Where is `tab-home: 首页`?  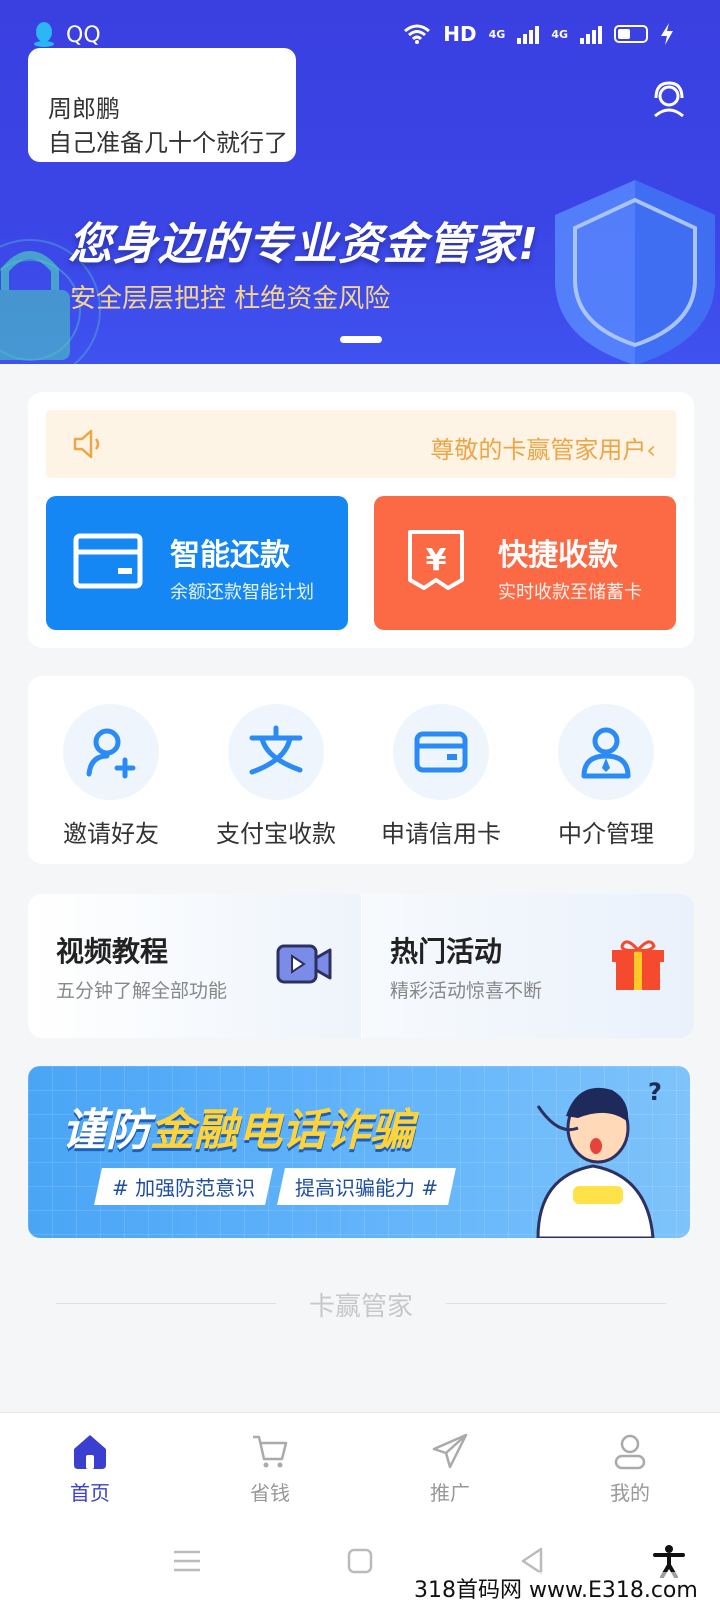
tab-home: 首页 is located at coordinates (90, 1468).